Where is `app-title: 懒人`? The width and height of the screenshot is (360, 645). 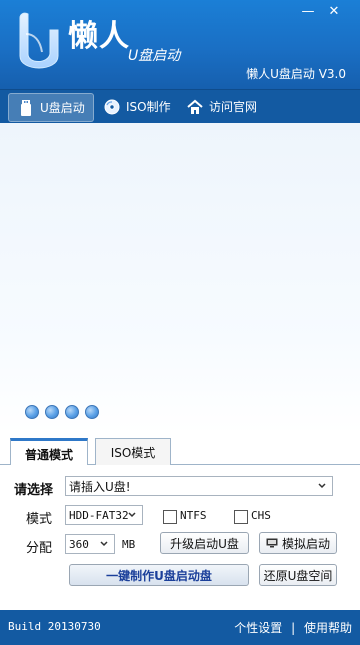 app-title: 懒人 is located at coordinates (99, 36).